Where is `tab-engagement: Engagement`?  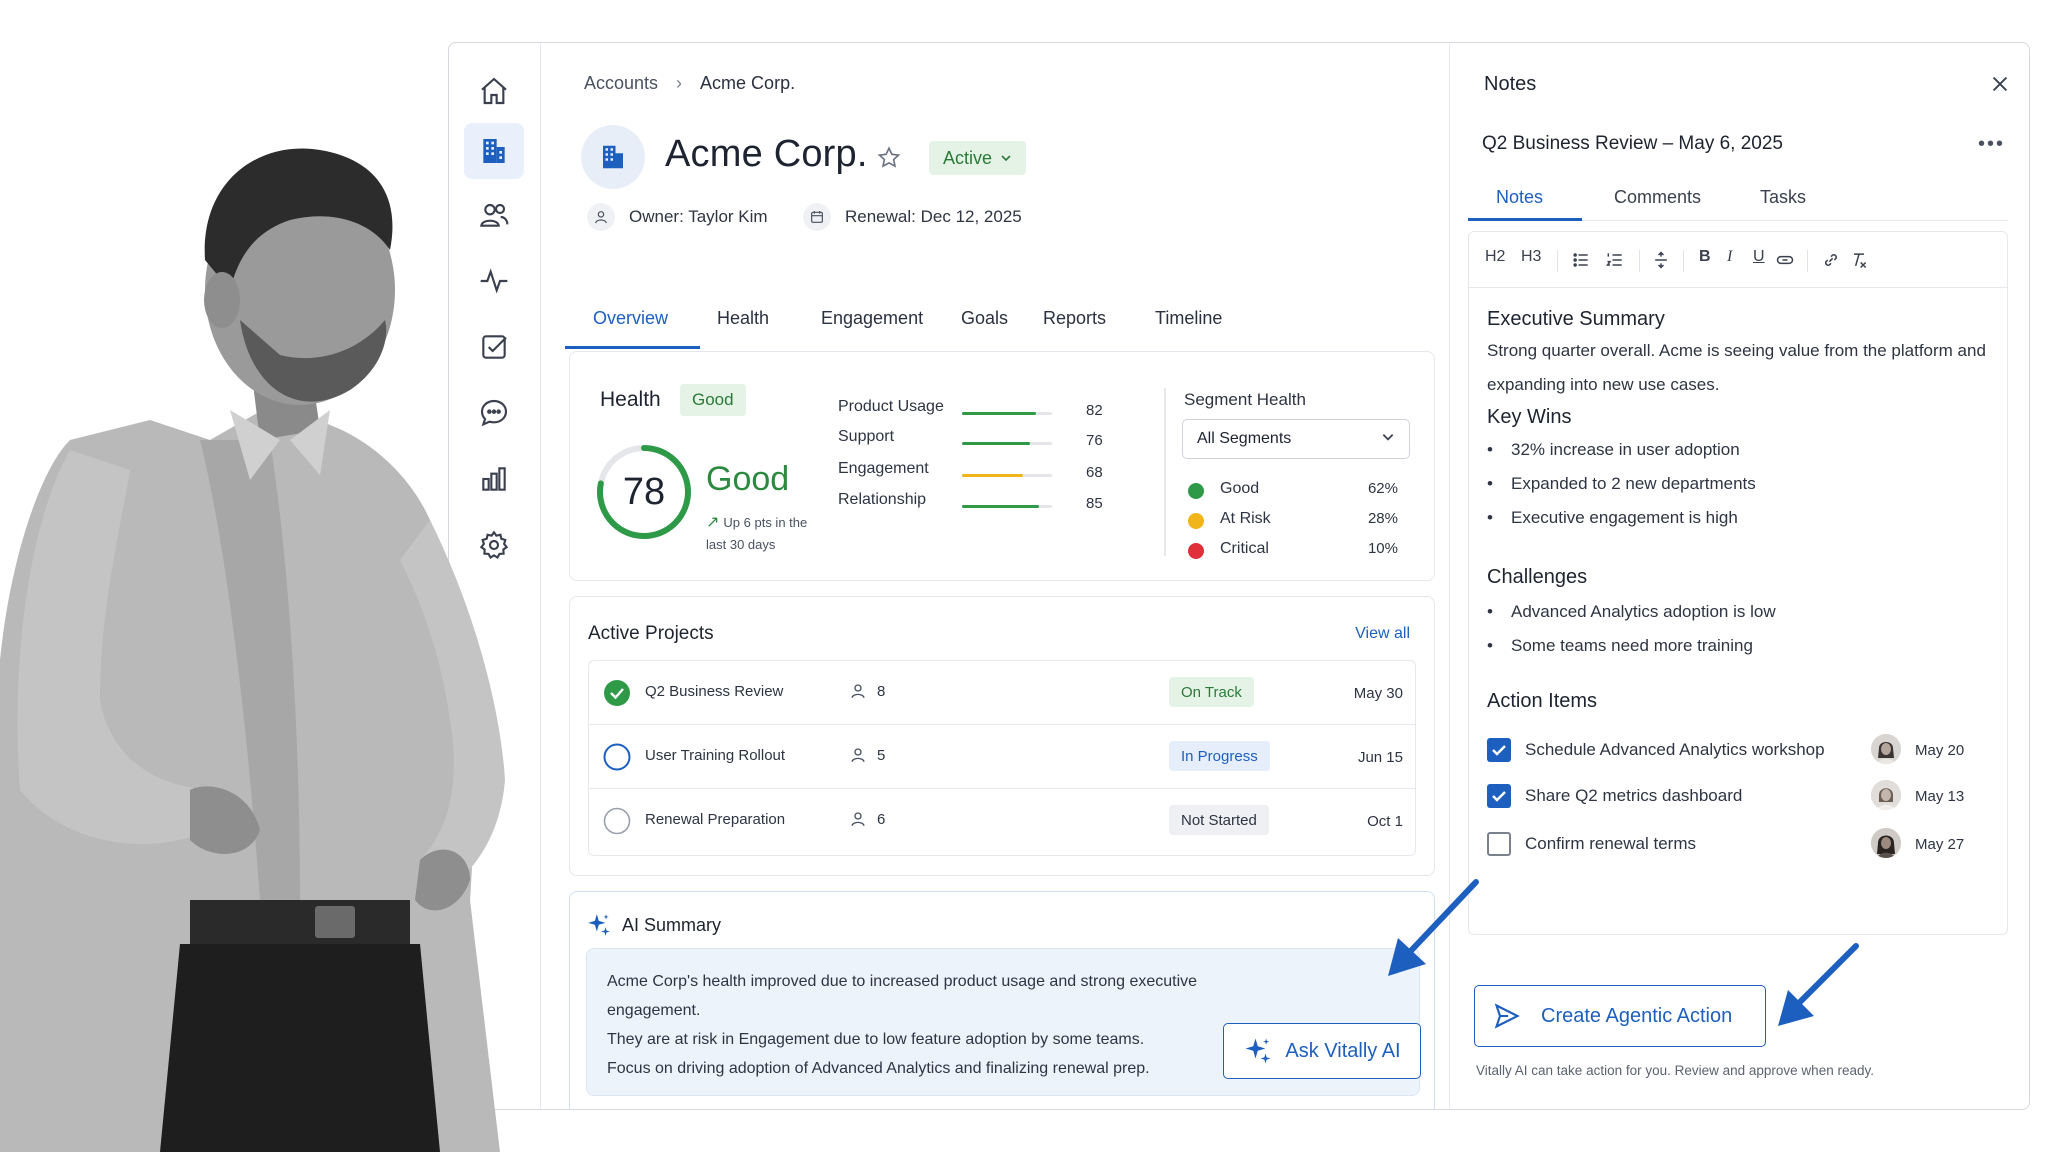 tab-engagement: Engagement is located at coordinates (872, 318).